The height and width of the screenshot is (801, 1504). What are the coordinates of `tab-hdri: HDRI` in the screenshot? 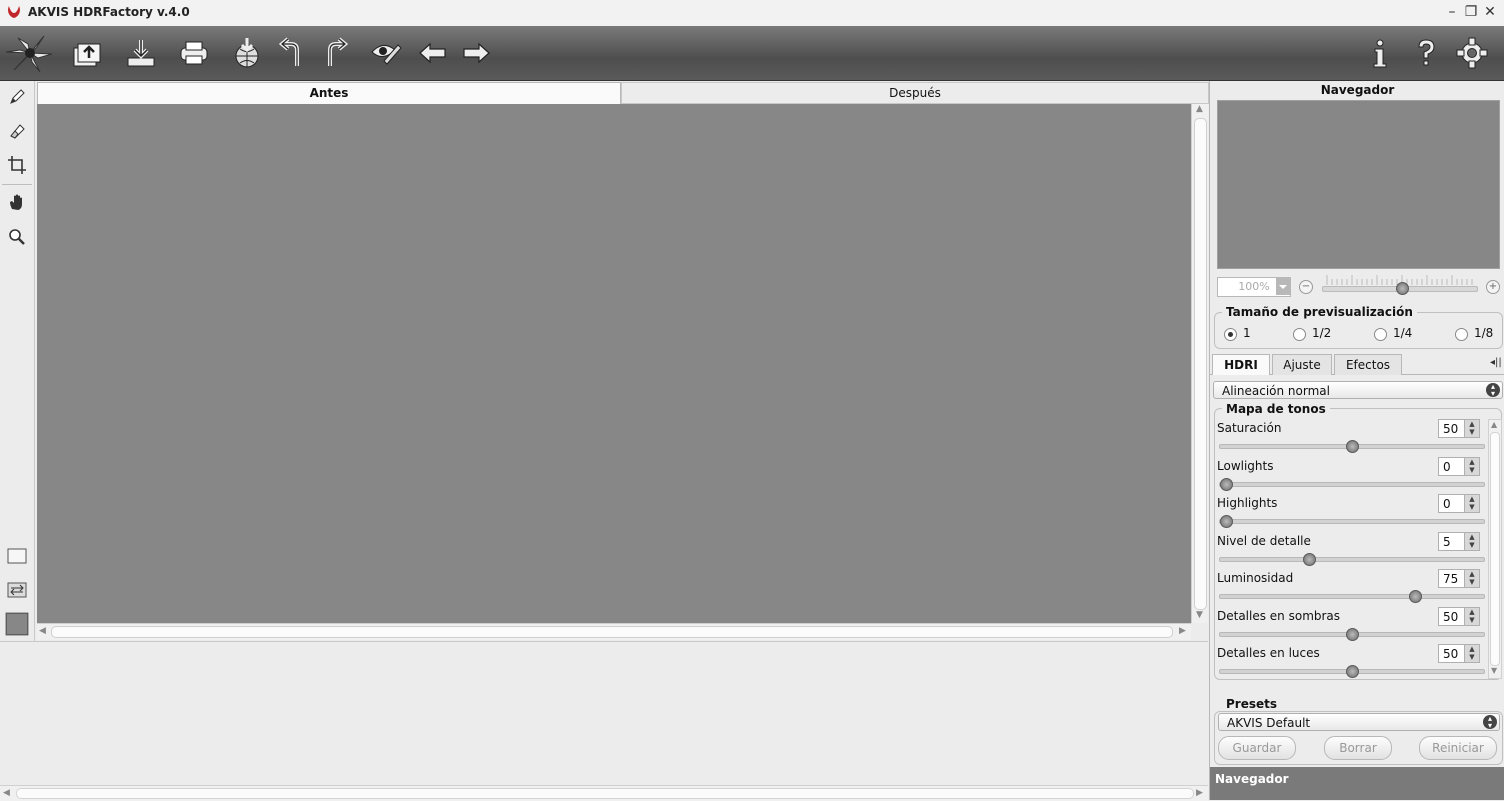 It's located at (1241, 364).